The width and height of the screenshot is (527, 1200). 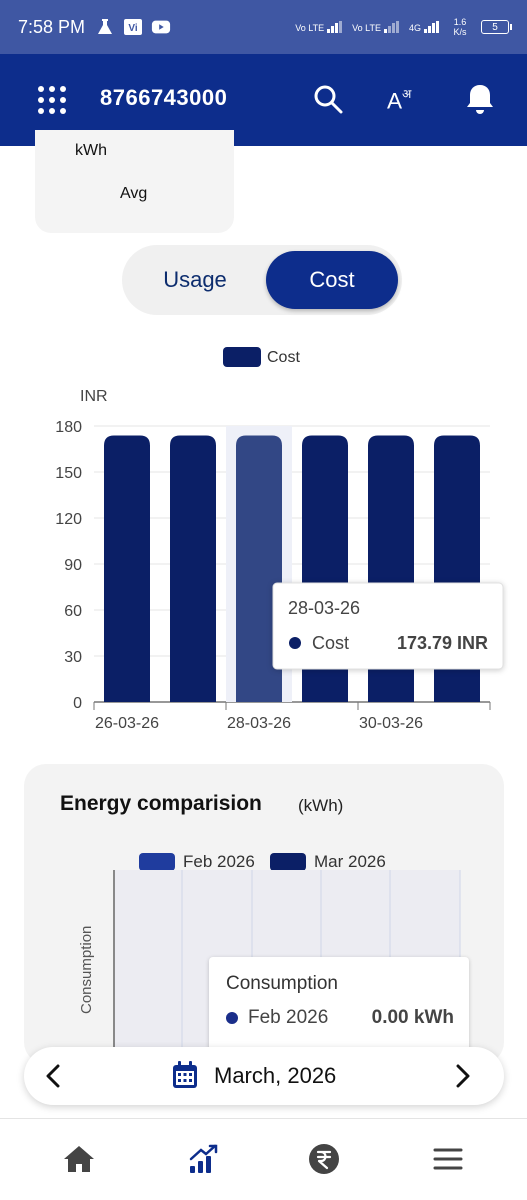 What do you see at coordinates (391, 723) in the screenshot?
I see `x-tick-label: 30-03-26` at bounding box center [391, 723].